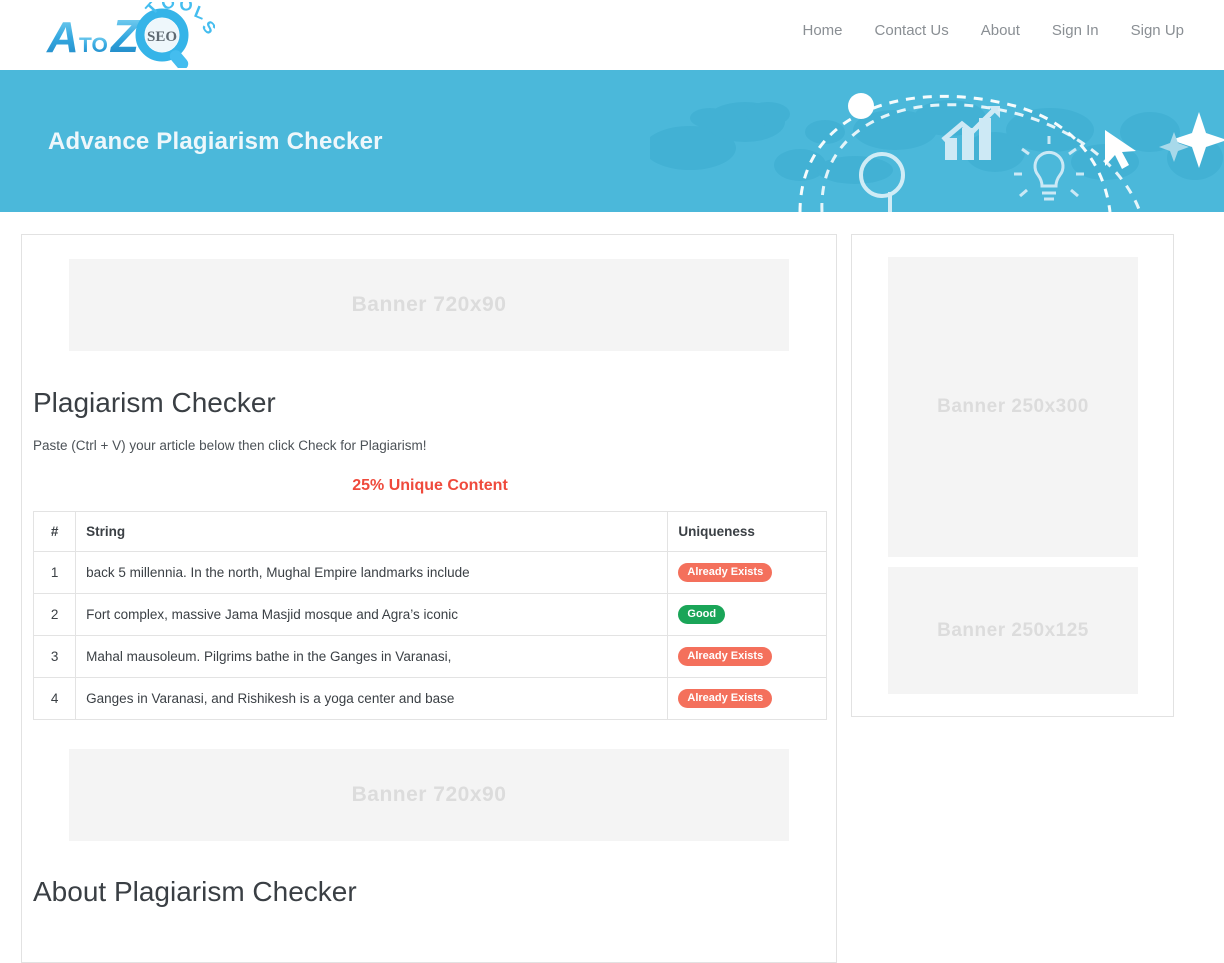  What do you see at coordinates (54, 531) in the screenshot?
I see `column-header-index: #` at bounding box center [54, 531].